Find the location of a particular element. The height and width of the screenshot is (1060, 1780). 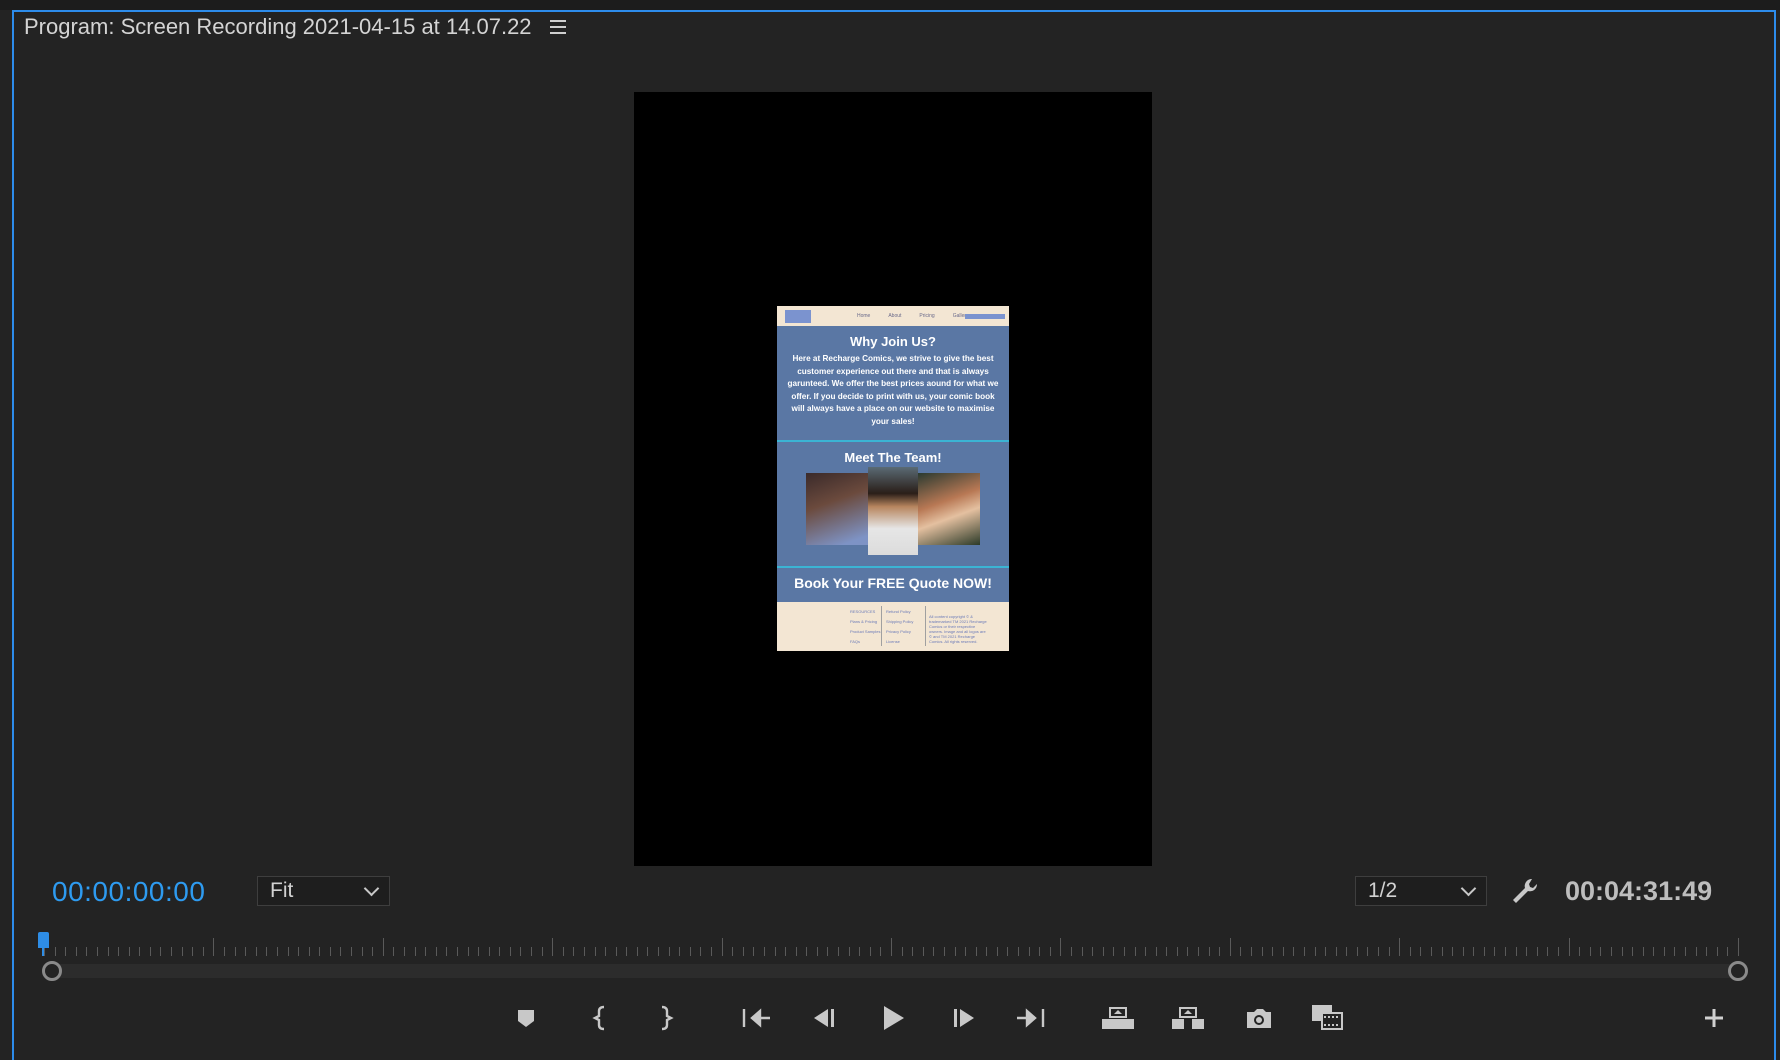

step-forward-button is located at coordinates (964, 1018).